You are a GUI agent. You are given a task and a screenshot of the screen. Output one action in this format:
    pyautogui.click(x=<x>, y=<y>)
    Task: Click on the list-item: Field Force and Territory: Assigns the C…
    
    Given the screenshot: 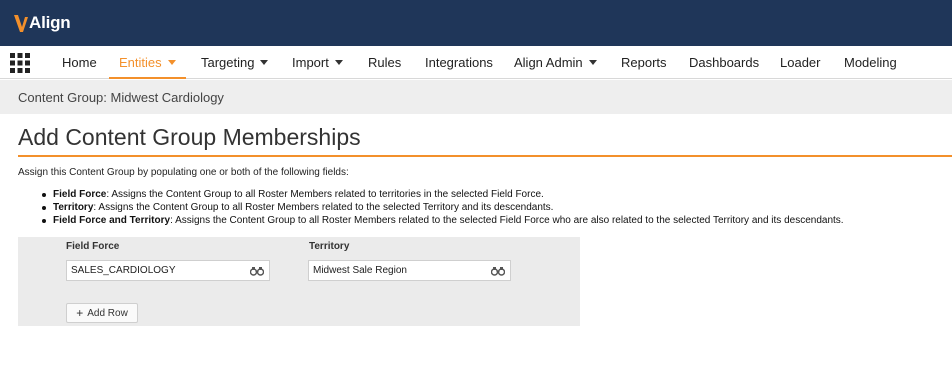 What is the action you would take?
    pyautogui.click(x=443, y=220)
    